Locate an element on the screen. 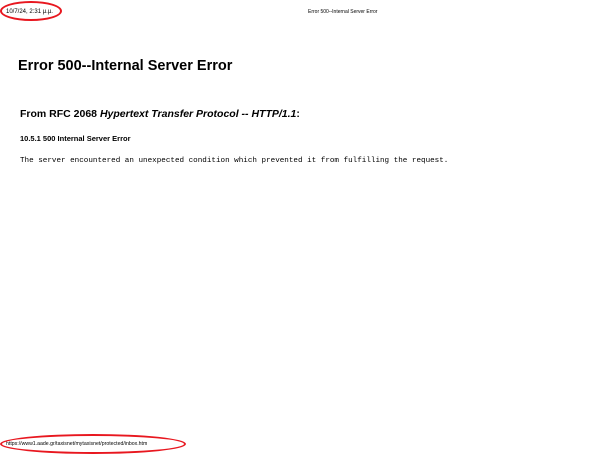 The width and height of the screenshot is (600, 455). rfc-heading-title: Hypertext Transfer Protocol -- HTTP/1.1 is located at coordinates (198, 114).